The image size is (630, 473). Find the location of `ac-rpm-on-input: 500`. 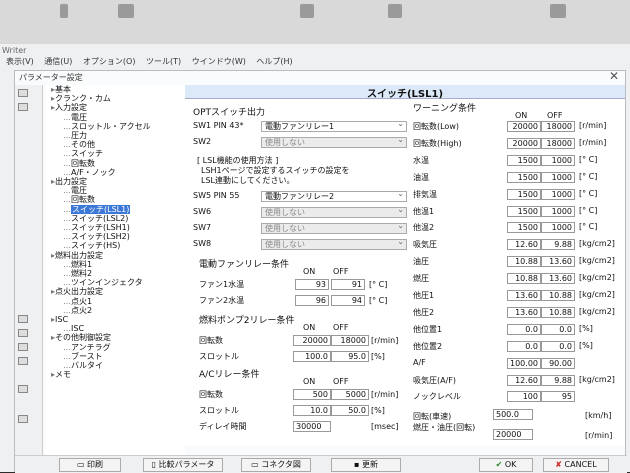

ac-rpm-on-input: 500 is located at coordinates (312, 394).